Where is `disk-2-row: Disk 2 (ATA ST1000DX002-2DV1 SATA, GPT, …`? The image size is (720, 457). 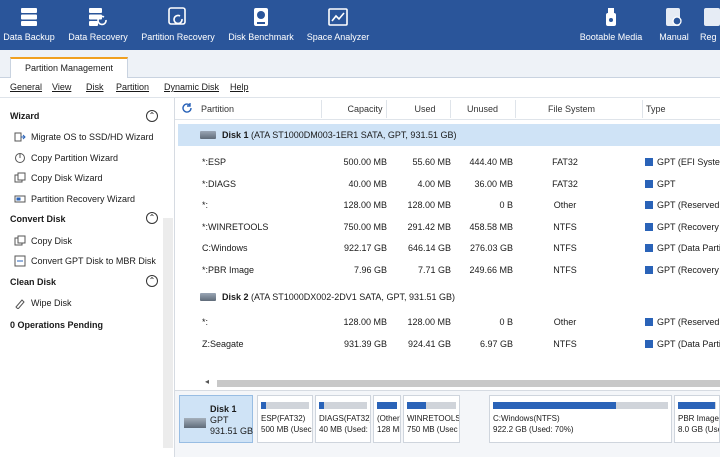 disk-2-row: Disk 2 (ATA ST1000DX002-2DV1 SATA, GPT, … is located at coordinates (449, 297).